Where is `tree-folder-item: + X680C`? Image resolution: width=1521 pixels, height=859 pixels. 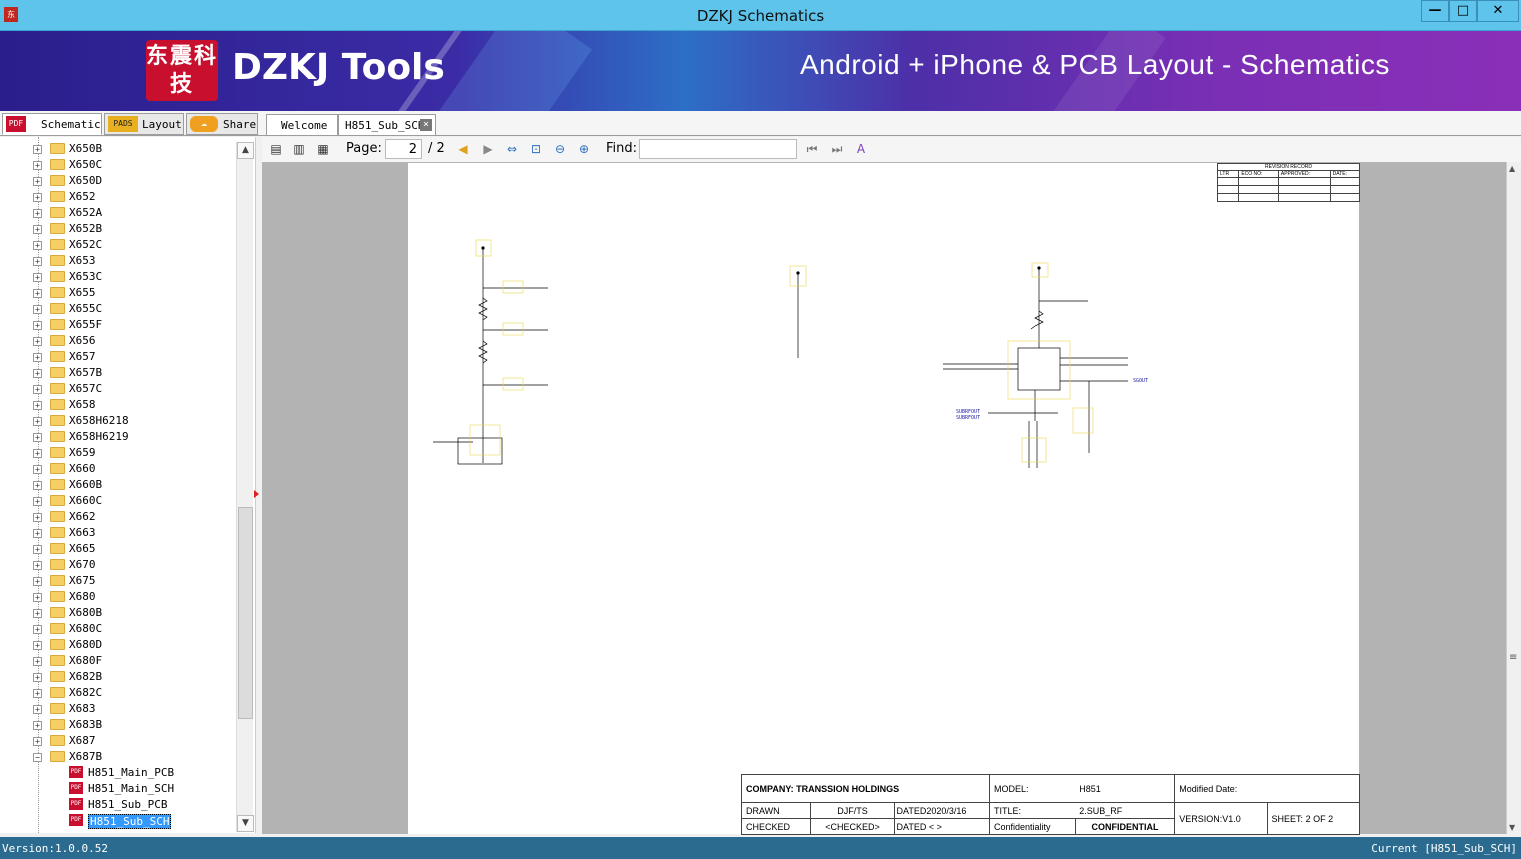 tree-folder-item: + X680C is located at coordinates (118, 629).